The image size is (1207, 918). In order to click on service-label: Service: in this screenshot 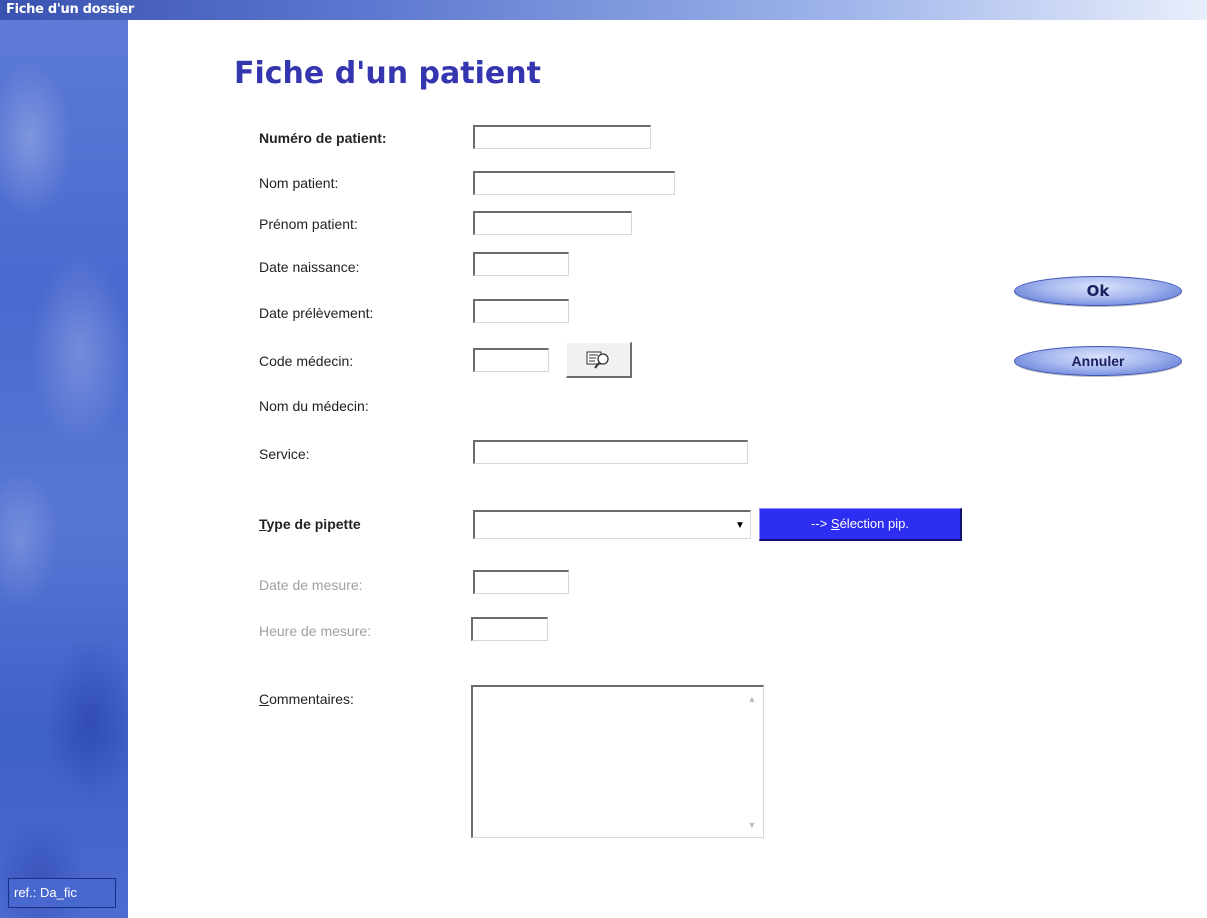, I will do `click(284, 454)`.